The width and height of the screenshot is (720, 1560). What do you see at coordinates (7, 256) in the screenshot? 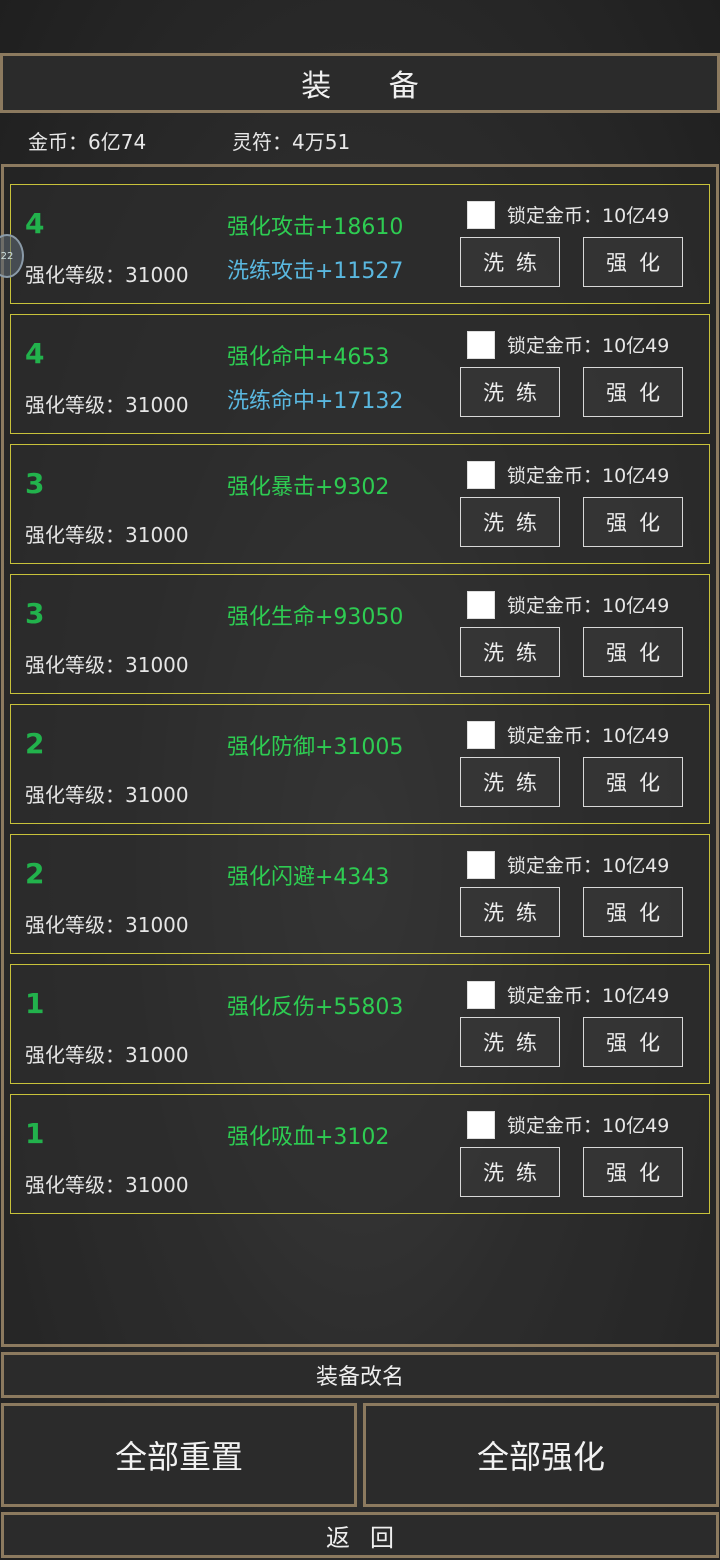
I see `floating-bubble-label: 22` at bounding box center [7, 256].